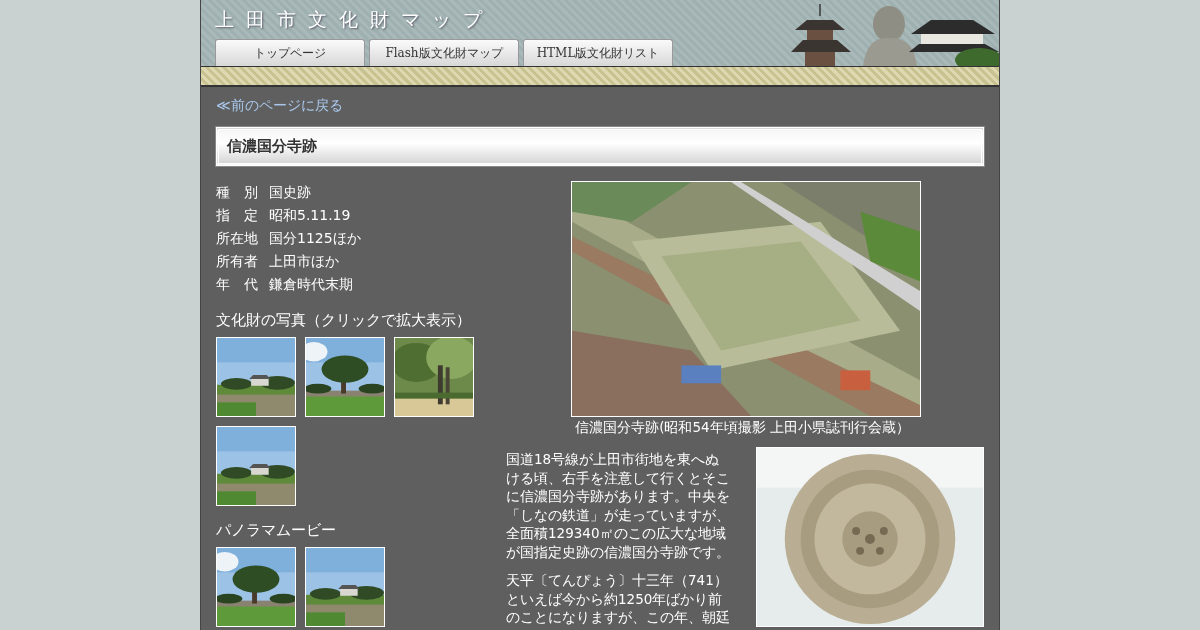 This screenshot has width=1200, height=630. What do you see at coordinates (237, 238) in the screenshot?
I see `info-label: 所在地` at bounding box center [237, 238].